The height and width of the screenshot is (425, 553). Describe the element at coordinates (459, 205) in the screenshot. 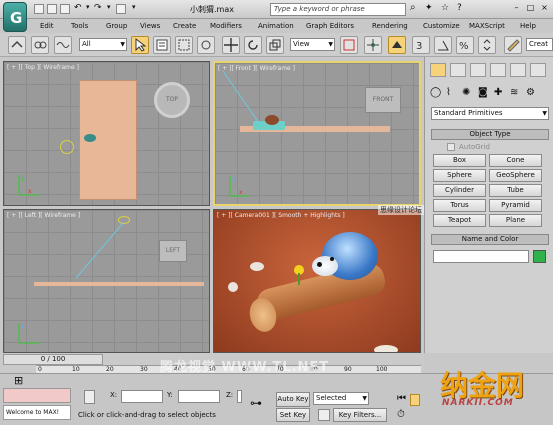

I see `torus-button: Torus` at that location.